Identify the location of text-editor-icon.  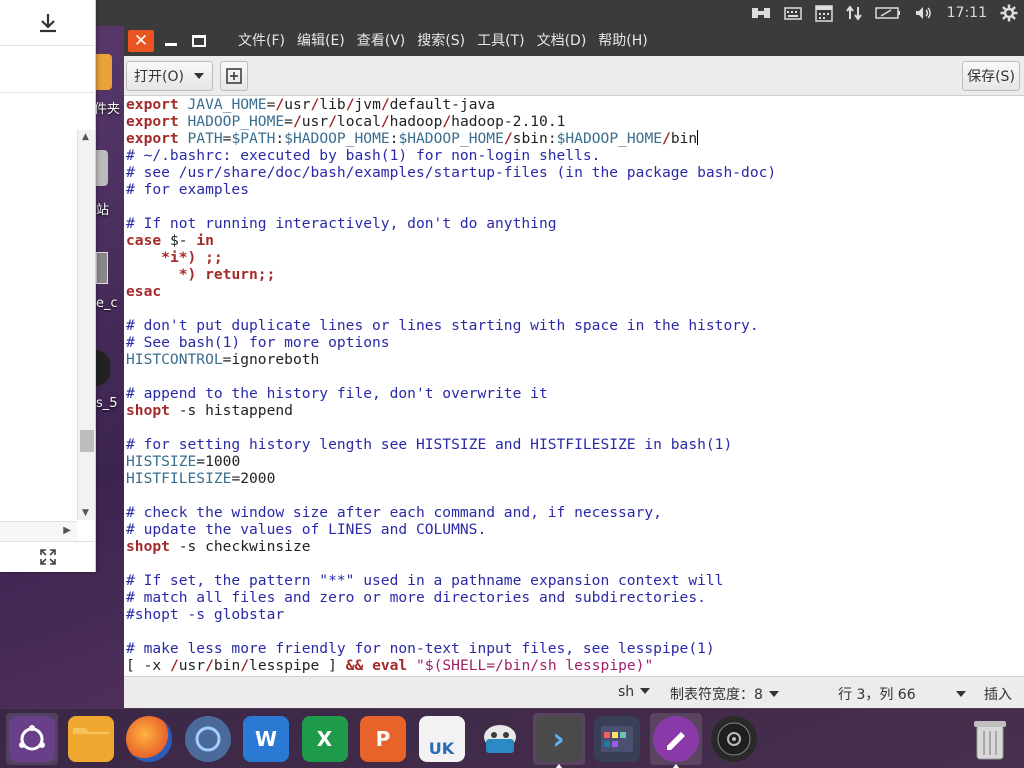
(675, 739).